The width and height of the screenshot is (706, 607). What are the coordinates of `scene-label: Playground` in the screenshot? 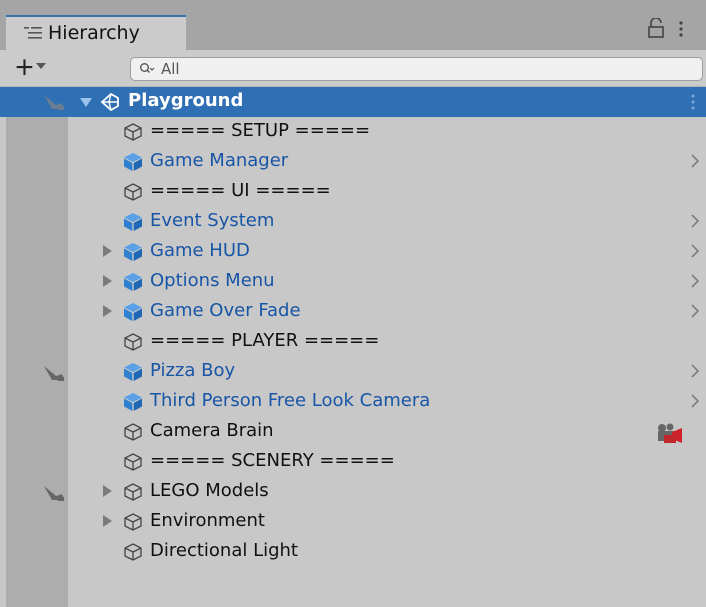 It's located at (186, 100).